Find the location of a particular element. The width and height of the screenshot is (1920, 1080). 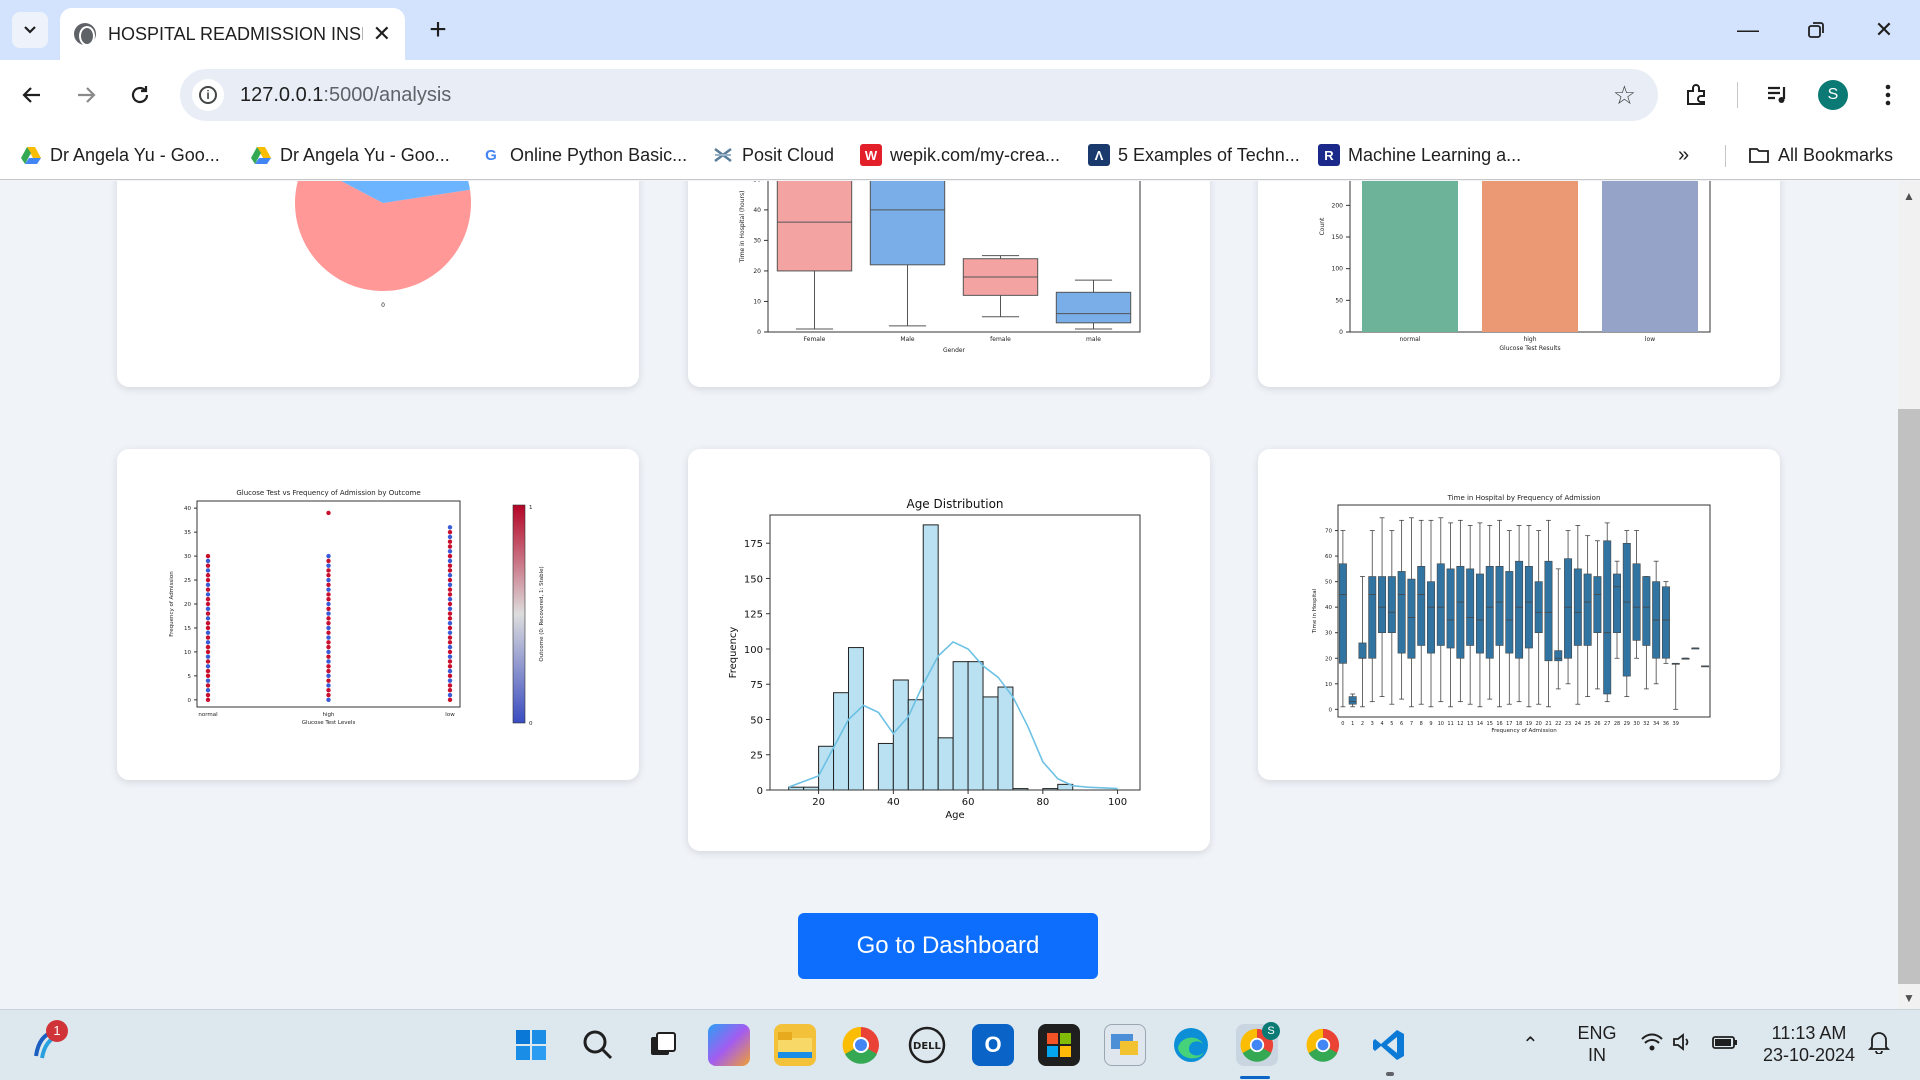

back-arrow-icon is located at coordinates (31, 95).